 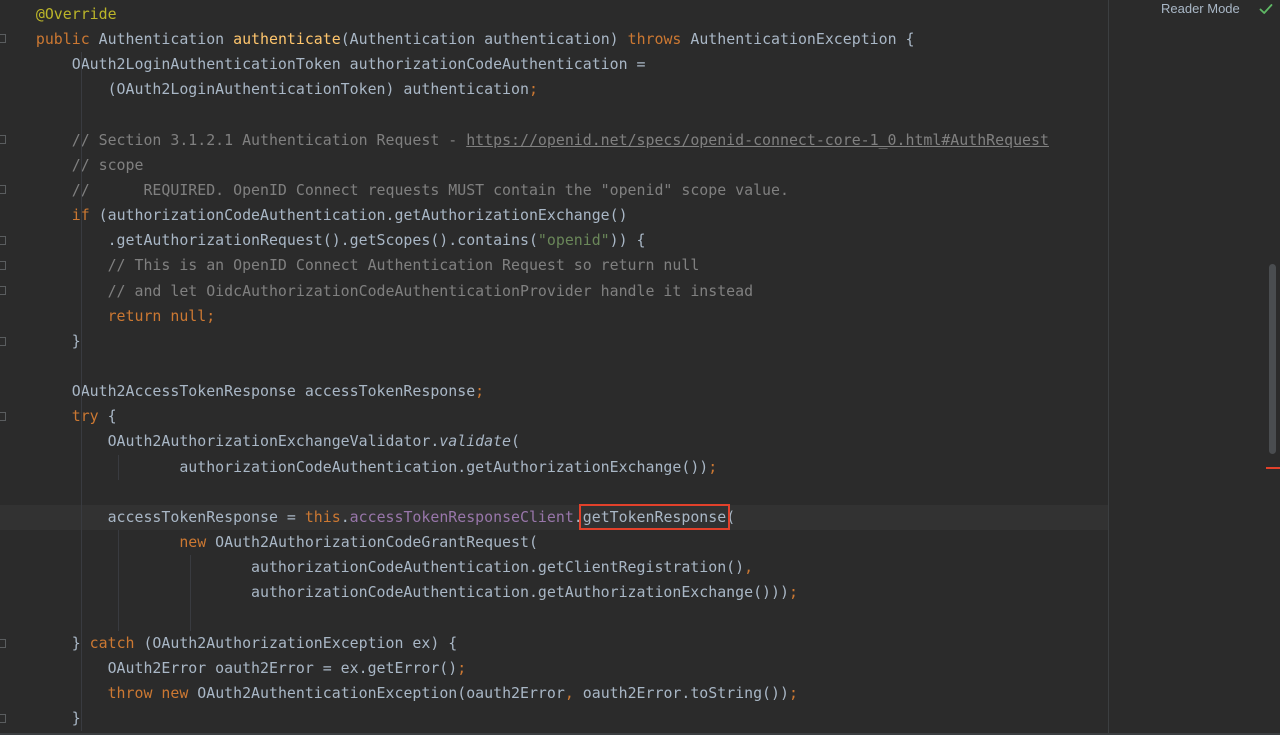 What do you see at coordinates (1200, 8) in the screenshot?
I see `reader-mode-button: Reader Mode` at bounding box center [1200, 8].